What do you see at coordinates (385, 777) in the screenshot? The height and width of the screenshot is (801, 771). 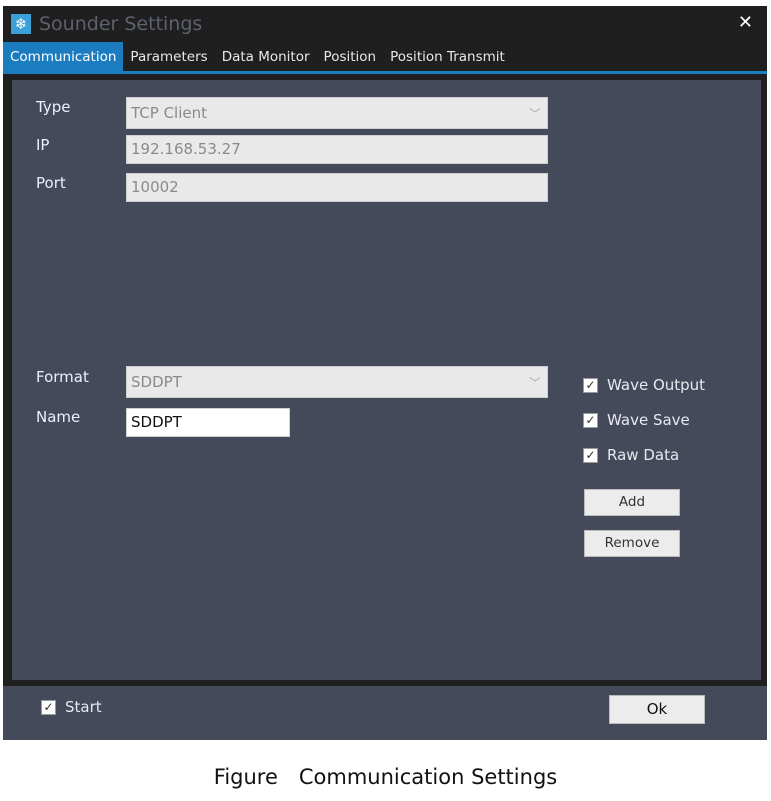 I see `figure-caption: Figure Communication Settings` at bounding box center [385, 777].